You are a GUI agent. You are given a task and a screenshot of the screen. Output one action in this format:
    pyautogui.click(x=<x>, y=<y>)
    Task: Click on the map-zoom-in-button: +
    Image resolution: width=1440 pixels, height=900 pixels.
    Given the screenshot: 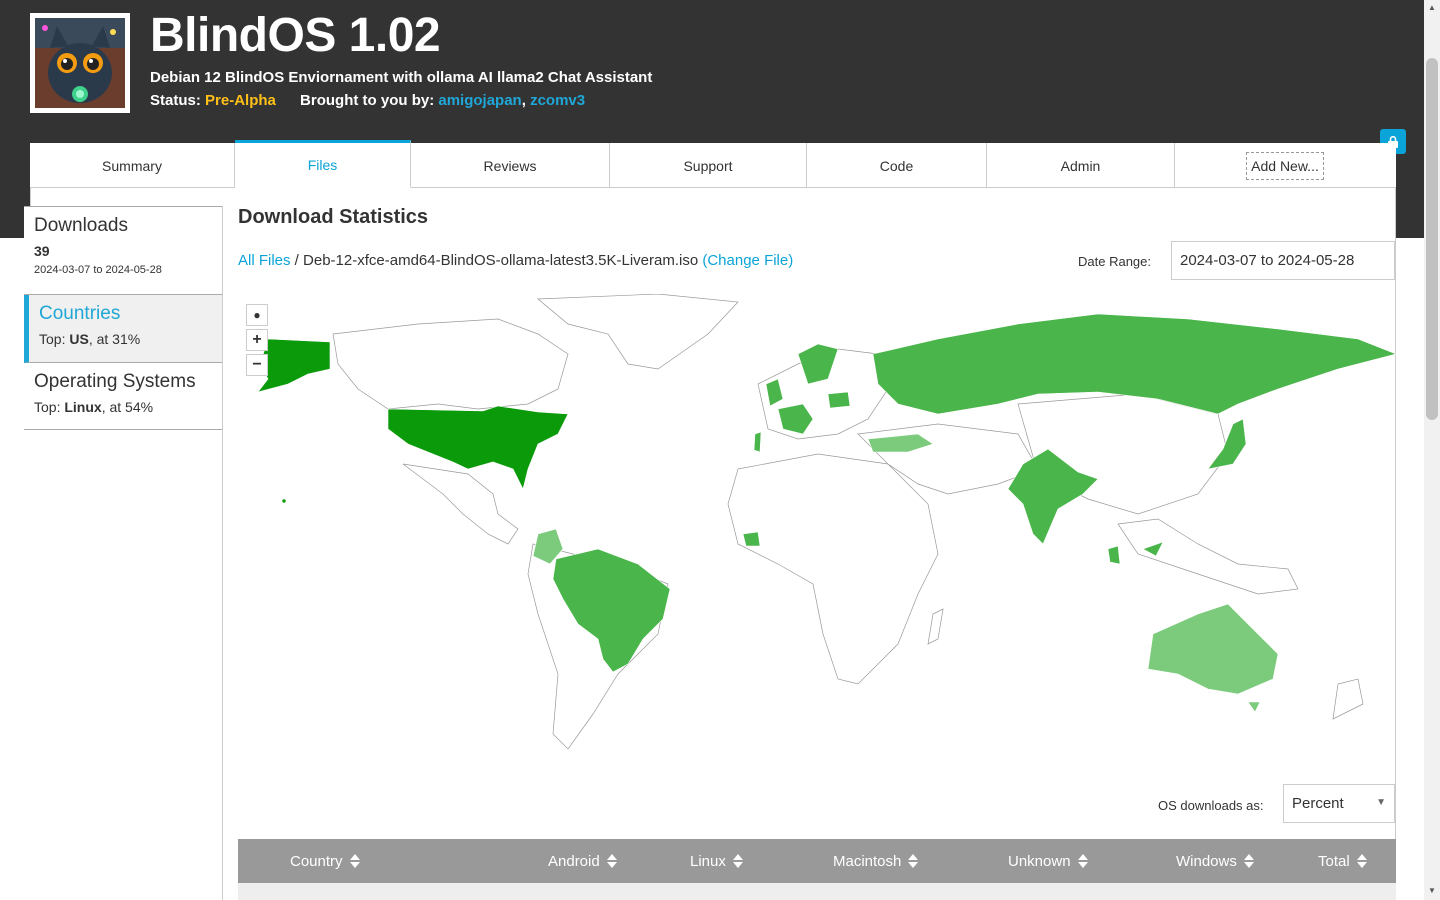 What is the action you would take?
    pyautogui.click(x=257, y=340)
    